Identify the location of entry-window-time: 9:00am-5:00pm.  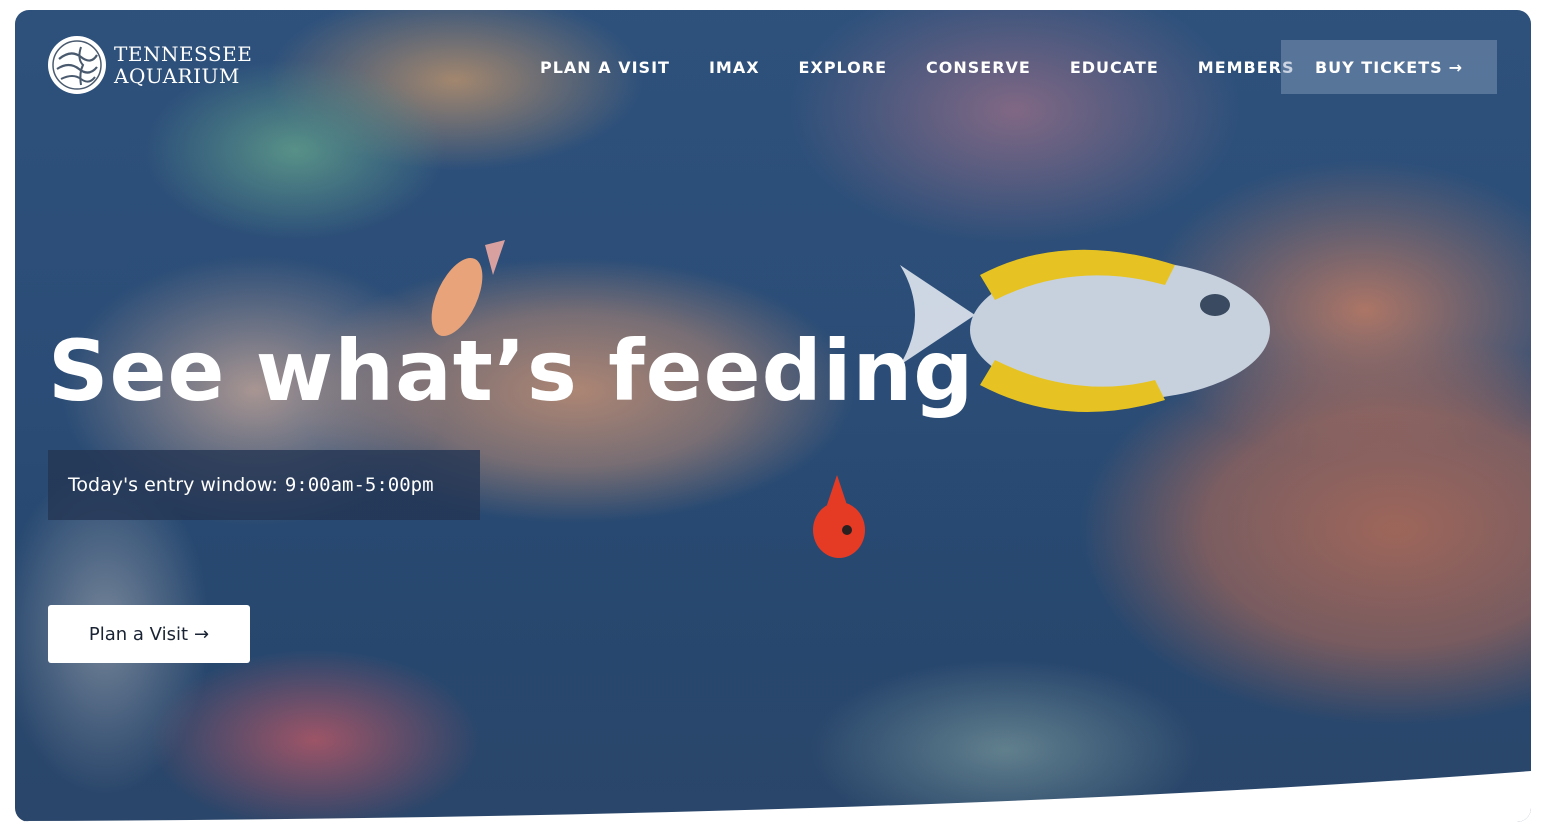
(359, 485).